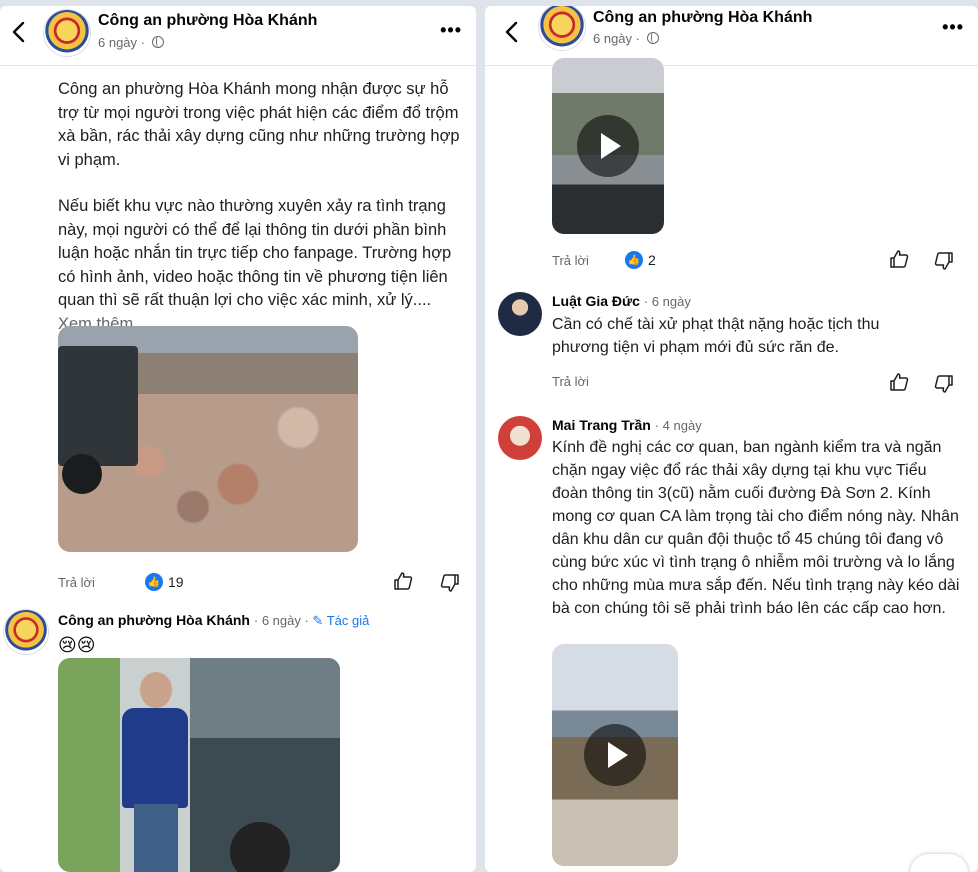  Describe the element at coordinates (341, 620) in the screenshot. I see `author-tag: ✎ Tác giả` at that location.